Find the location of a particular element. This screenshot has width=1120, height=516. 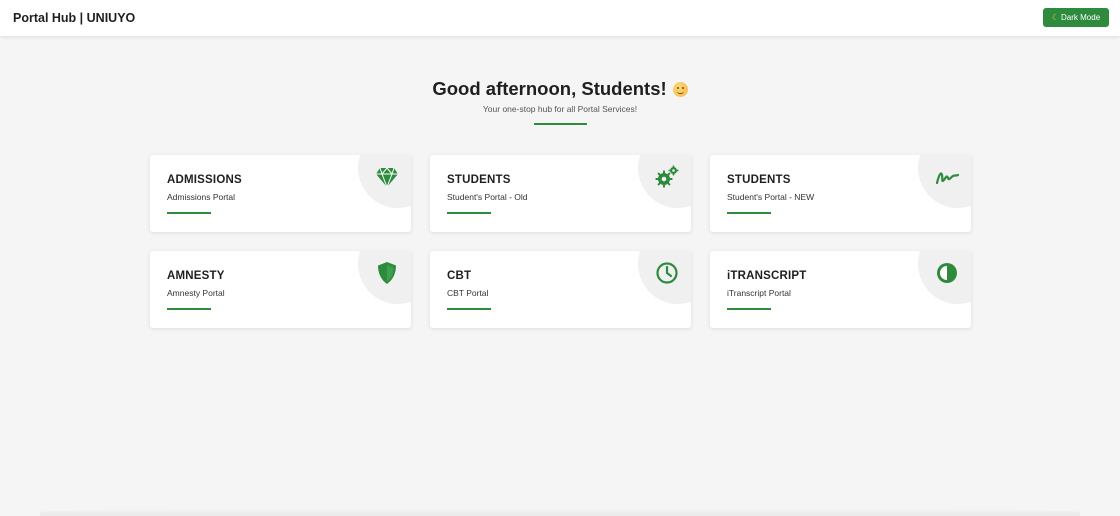

half-circle-icon is located at coordinates (947, 273).